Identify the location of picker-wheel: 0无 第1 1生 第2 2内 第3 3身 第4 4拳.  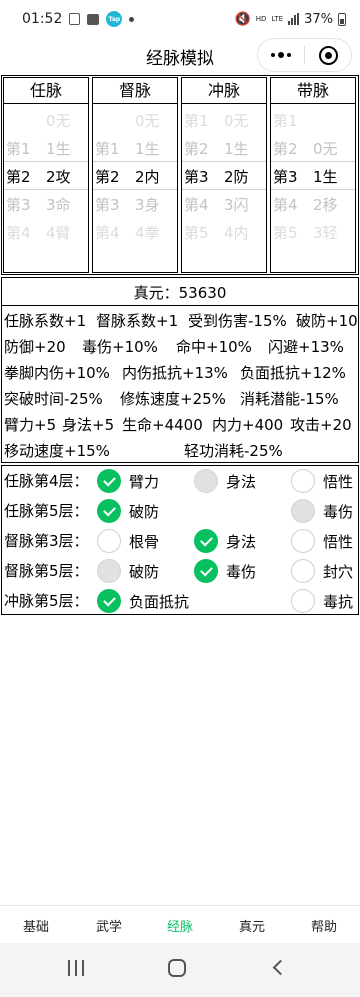
(135, 188).